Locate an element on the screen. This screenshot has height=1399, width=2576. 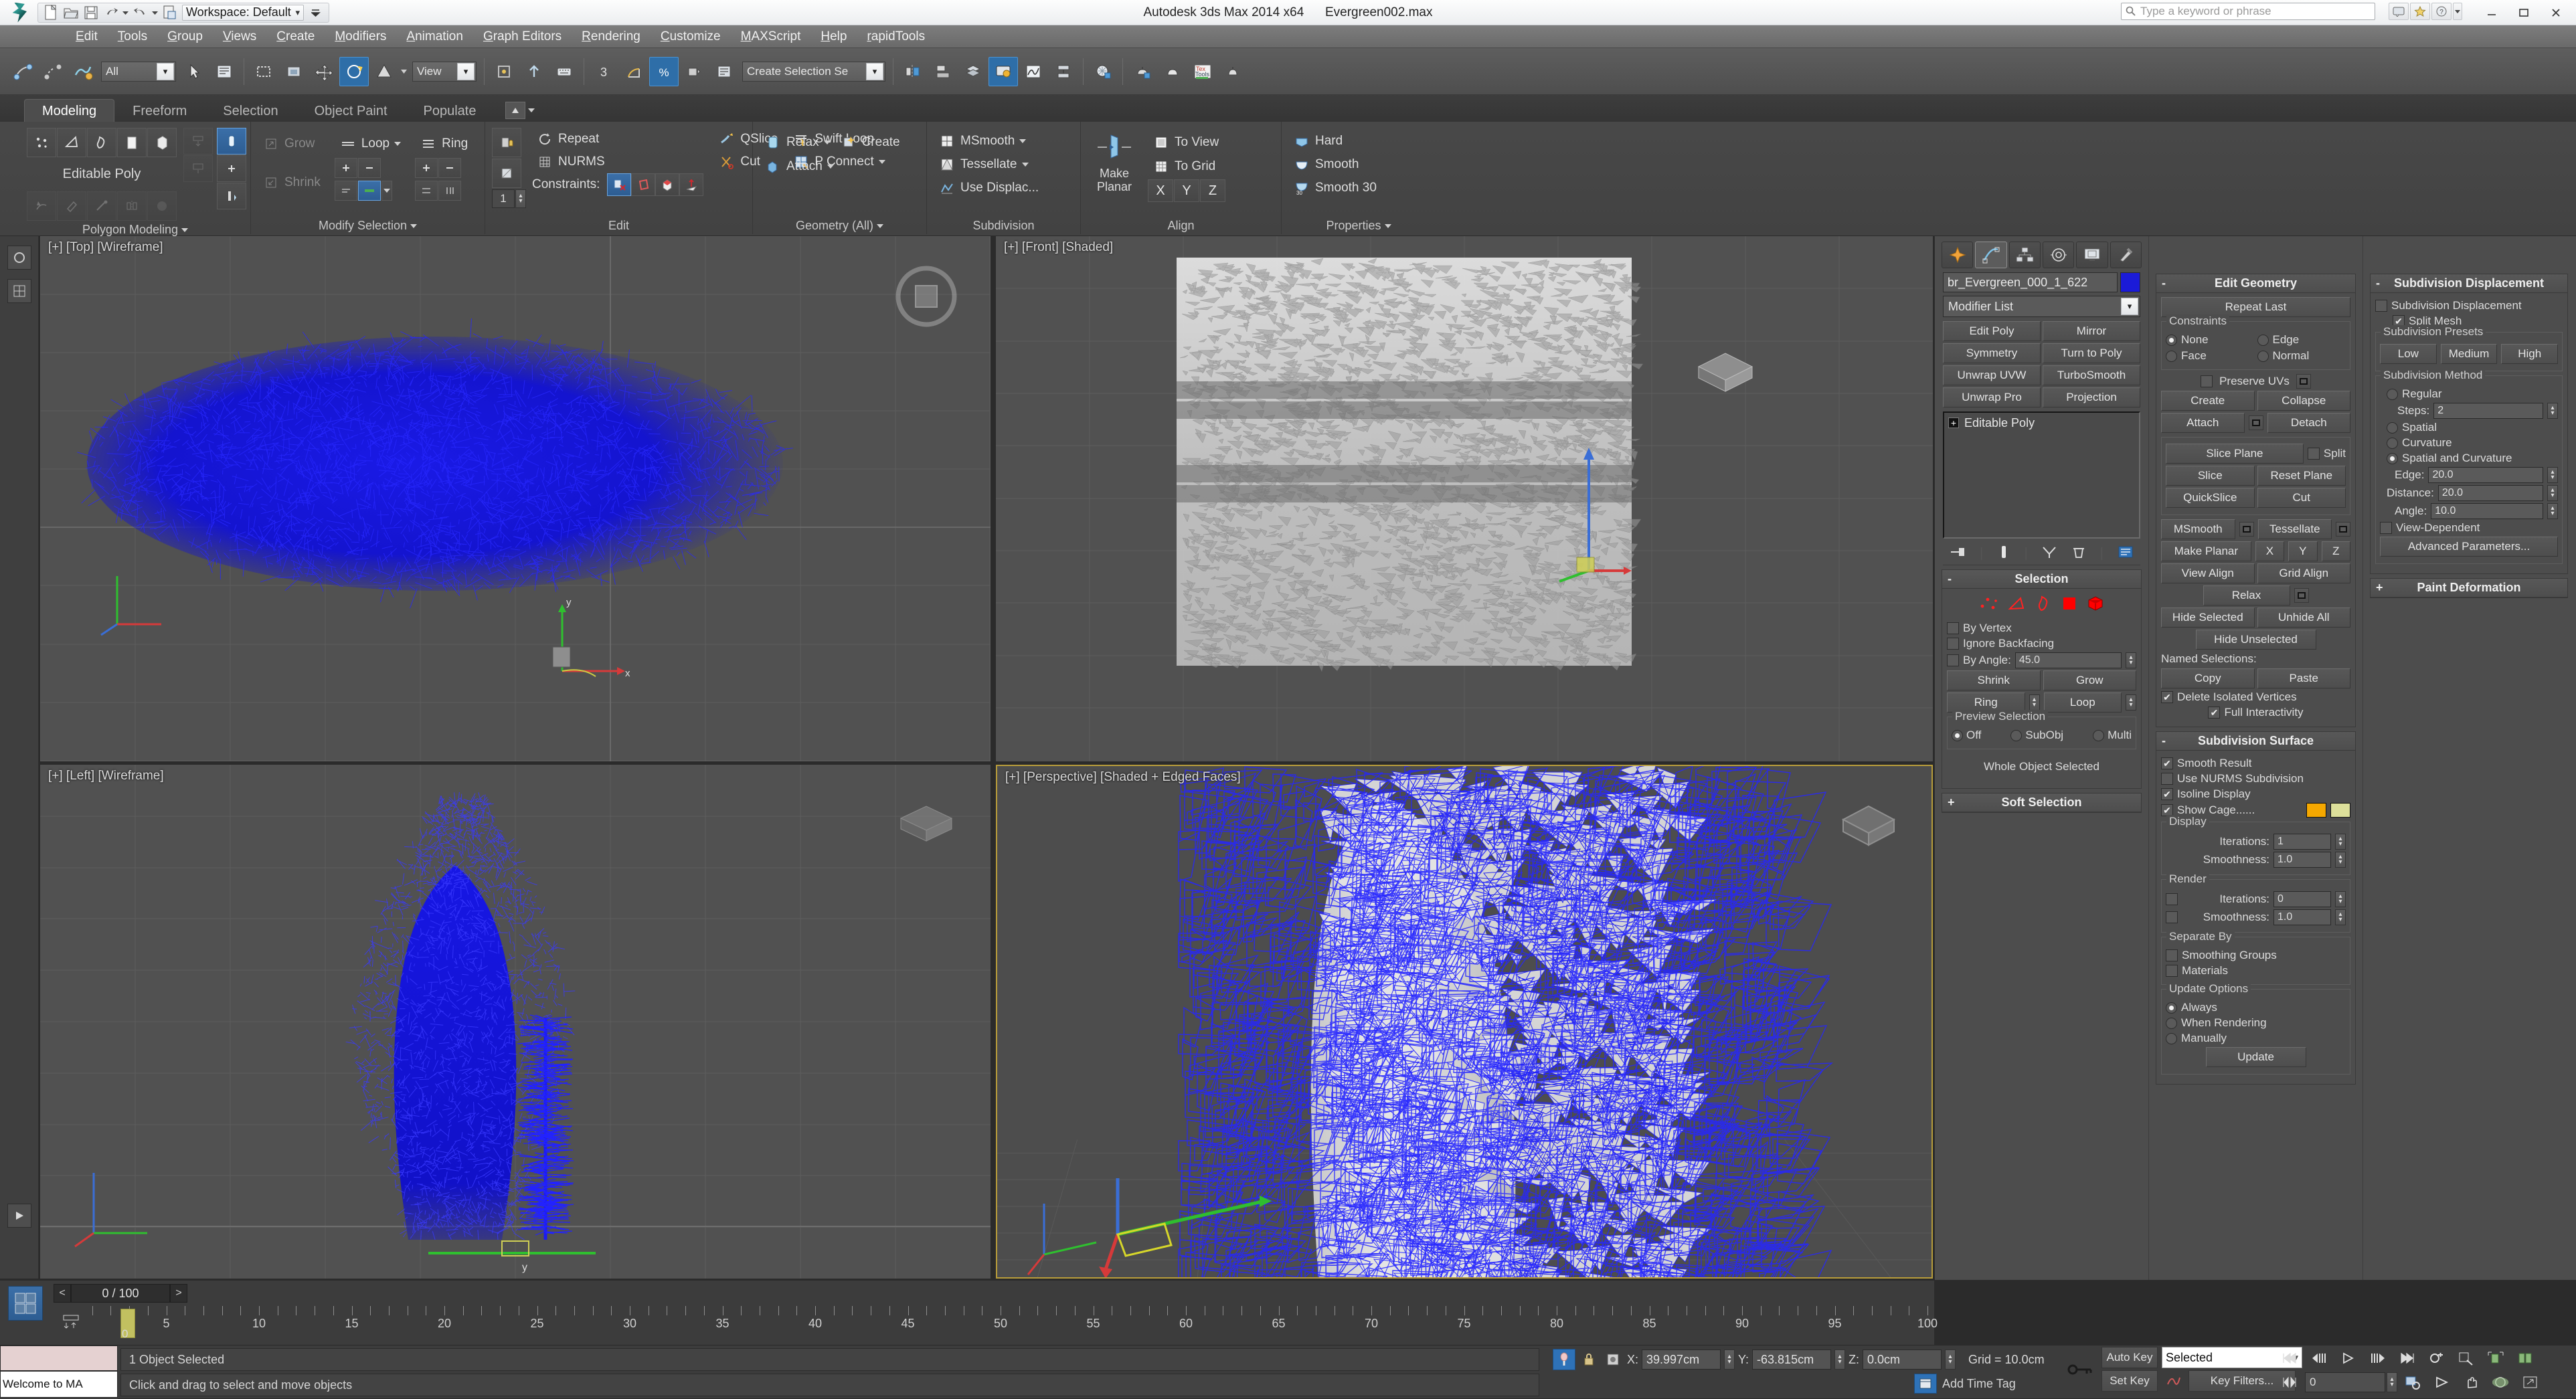
loop-mode-button is located at coordinates (345, 191).